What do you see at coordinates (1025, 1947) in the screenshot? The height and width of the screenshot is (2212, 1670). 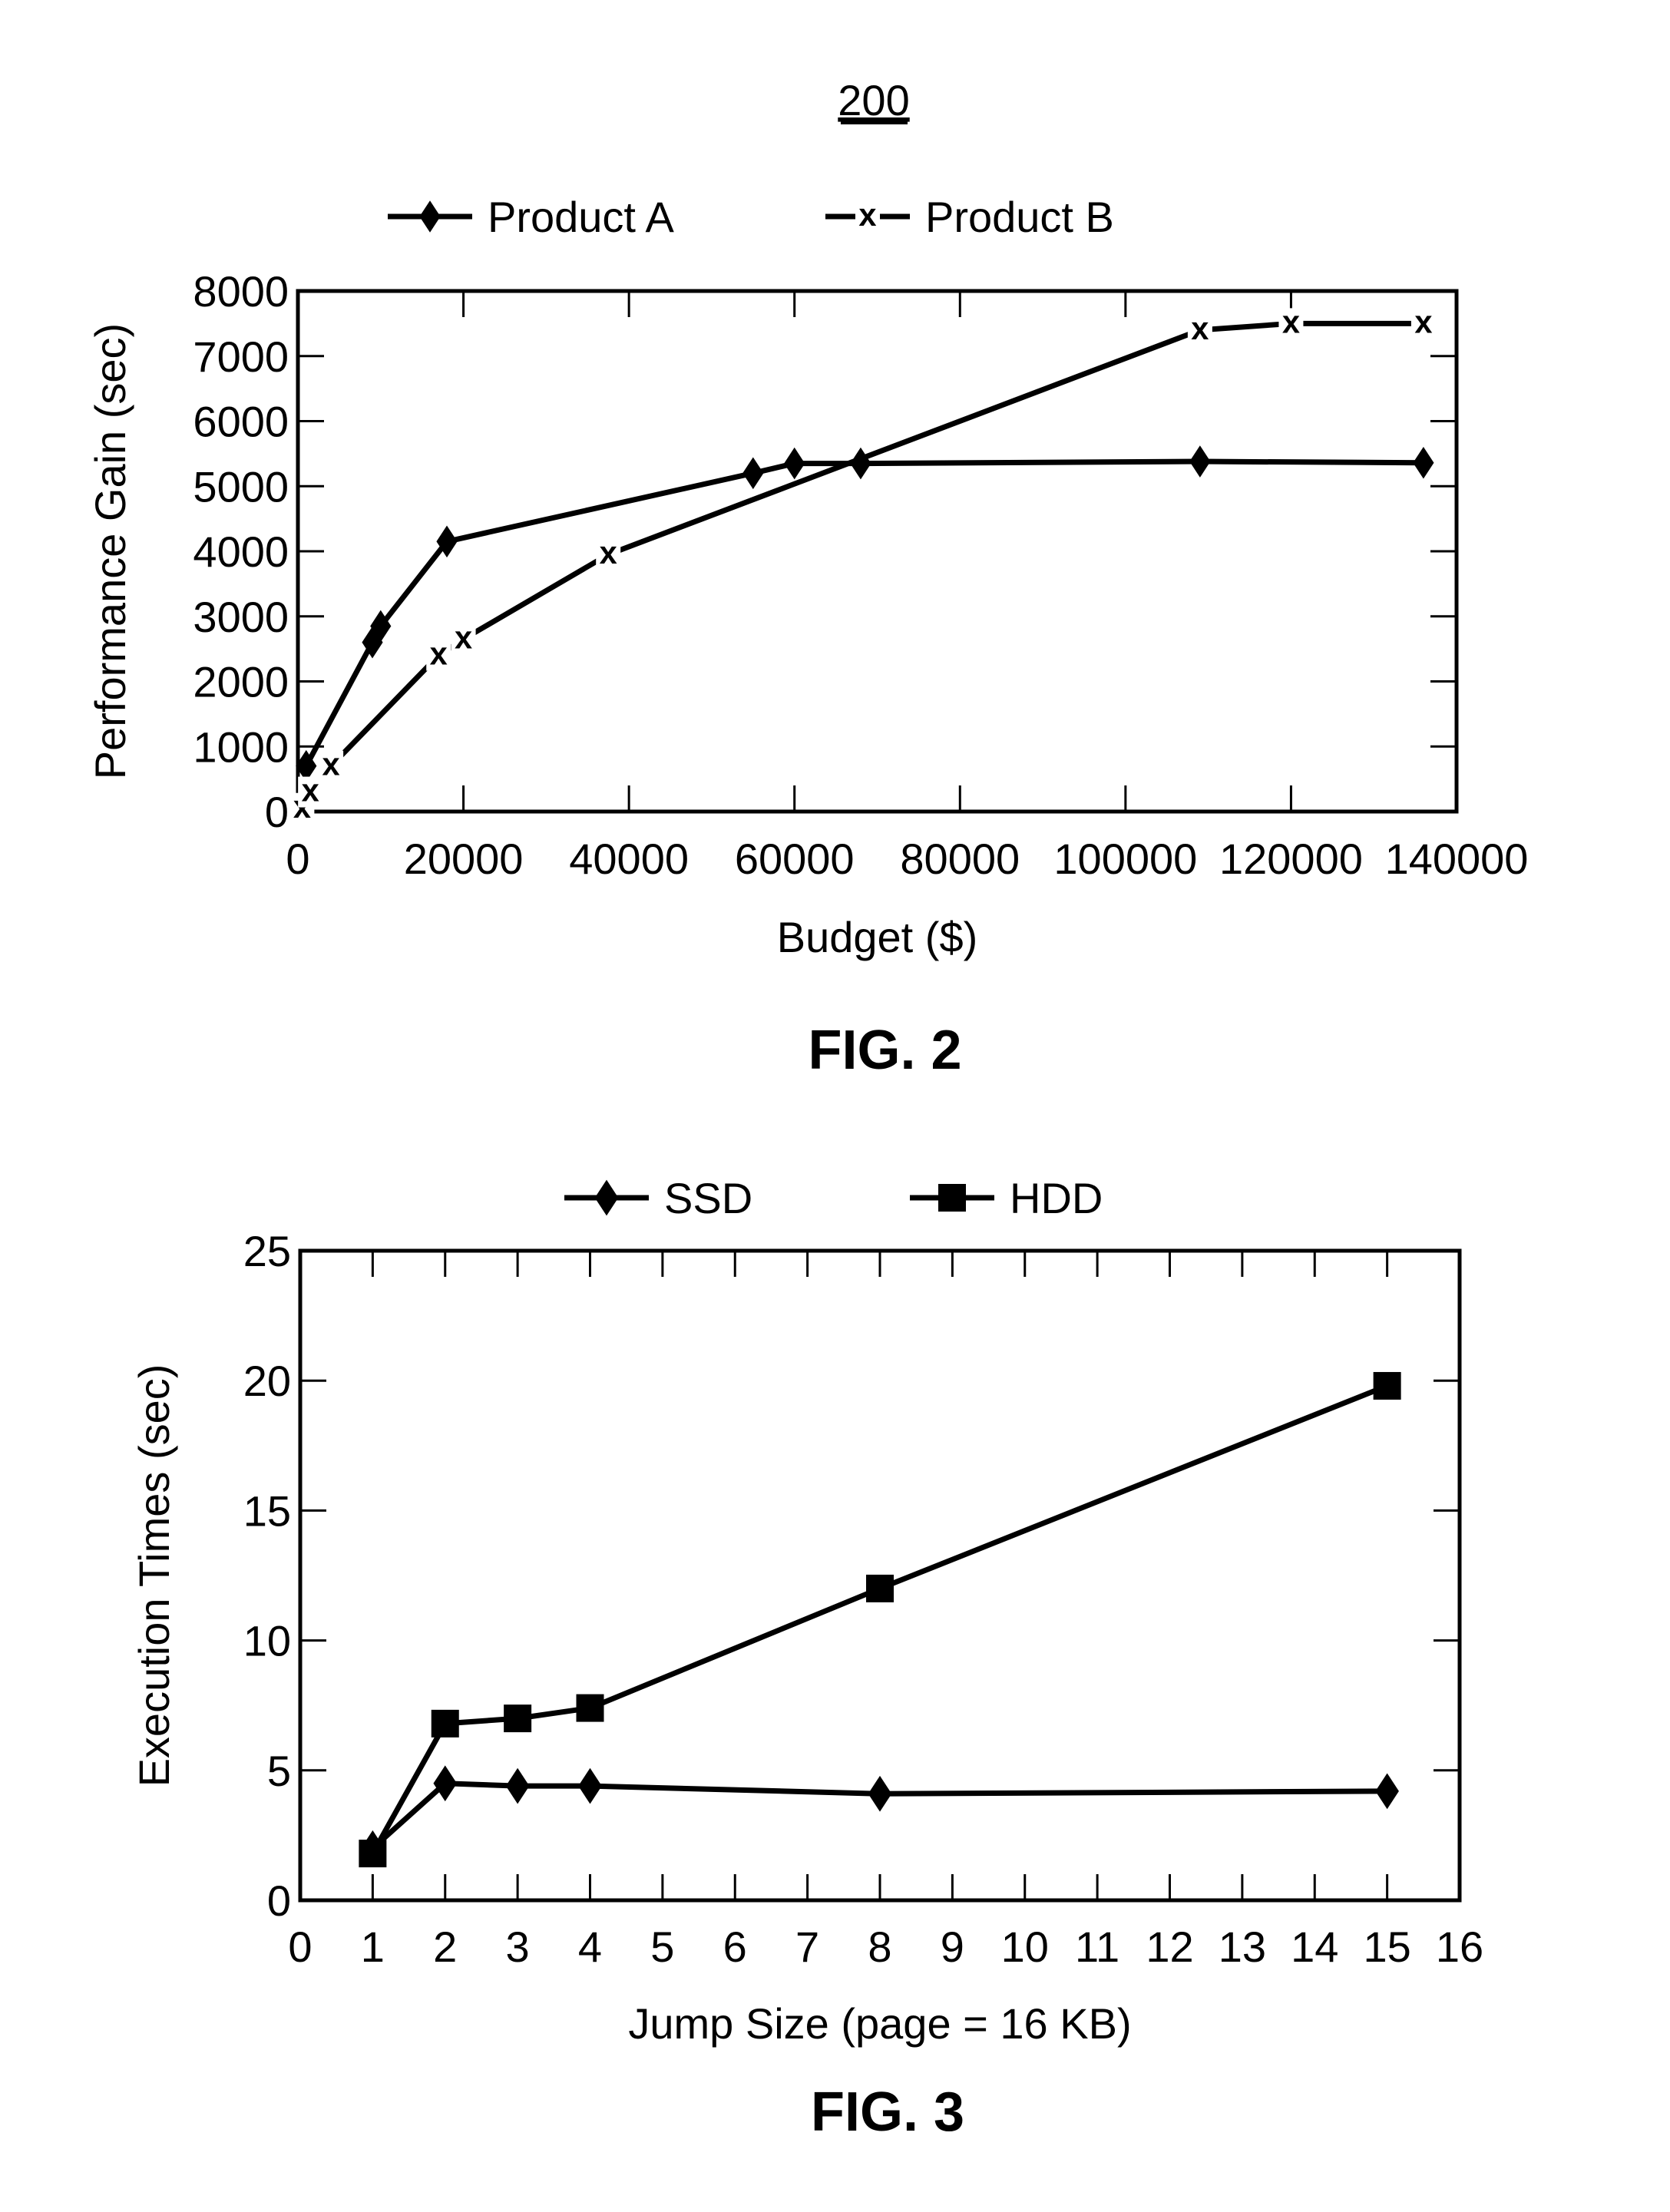 I see `x-tick-label: 10` at bounding box center [1025, 1947].